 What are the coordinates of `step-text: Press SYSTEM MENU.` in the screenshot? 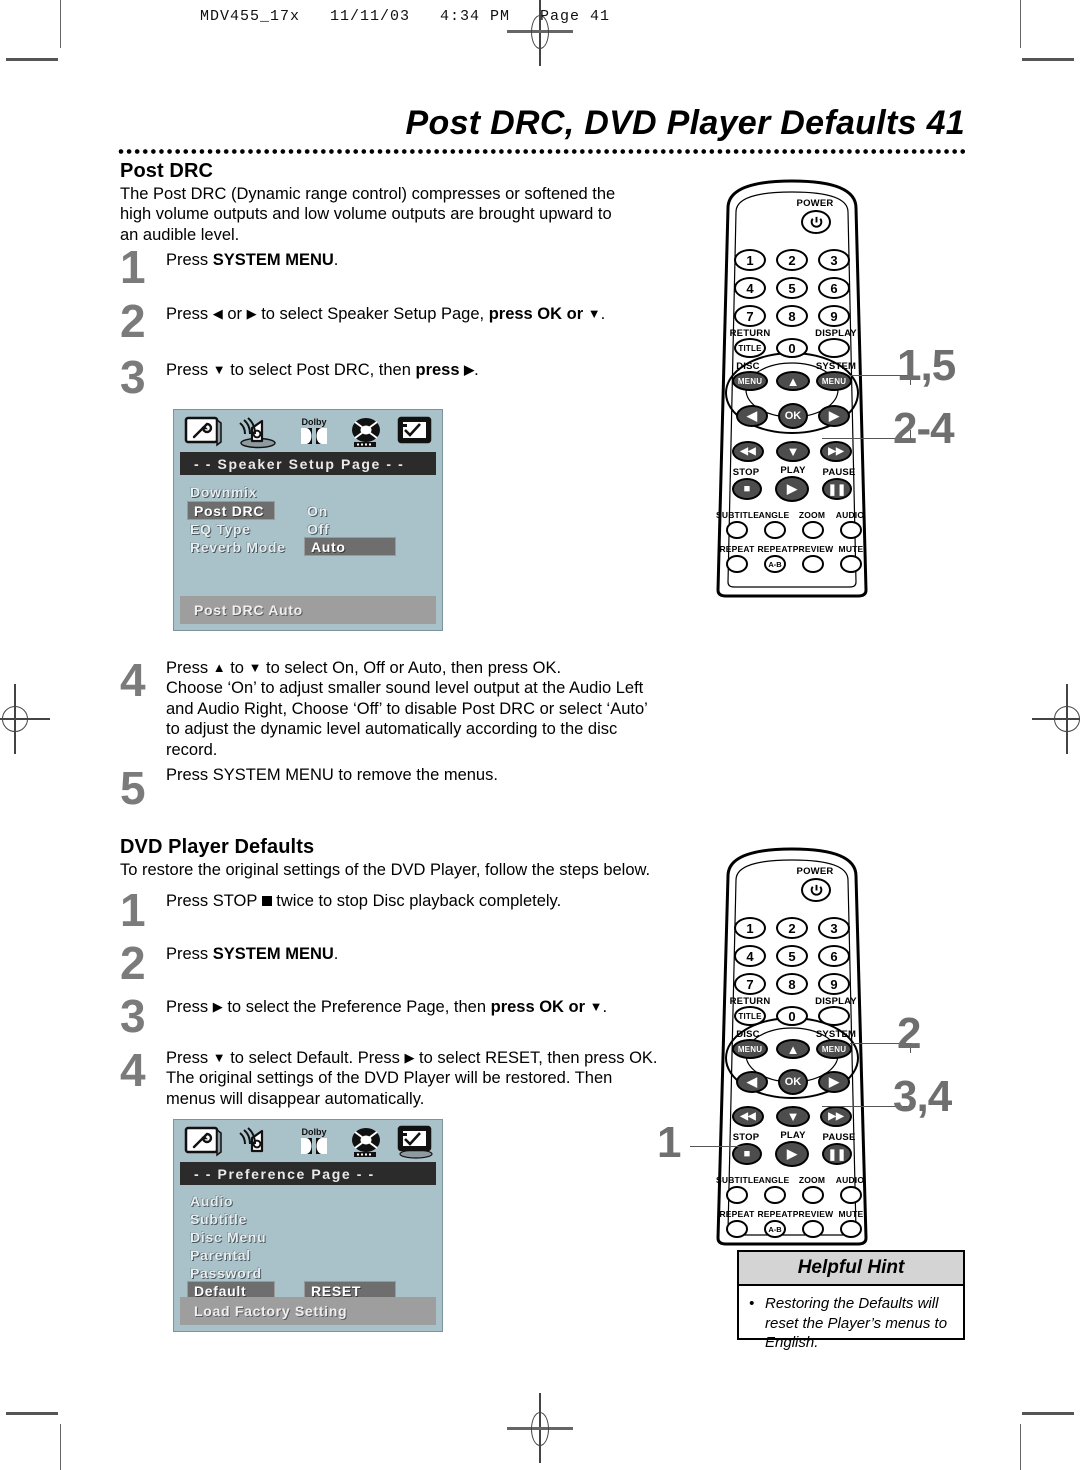 It's located at (252, 260).